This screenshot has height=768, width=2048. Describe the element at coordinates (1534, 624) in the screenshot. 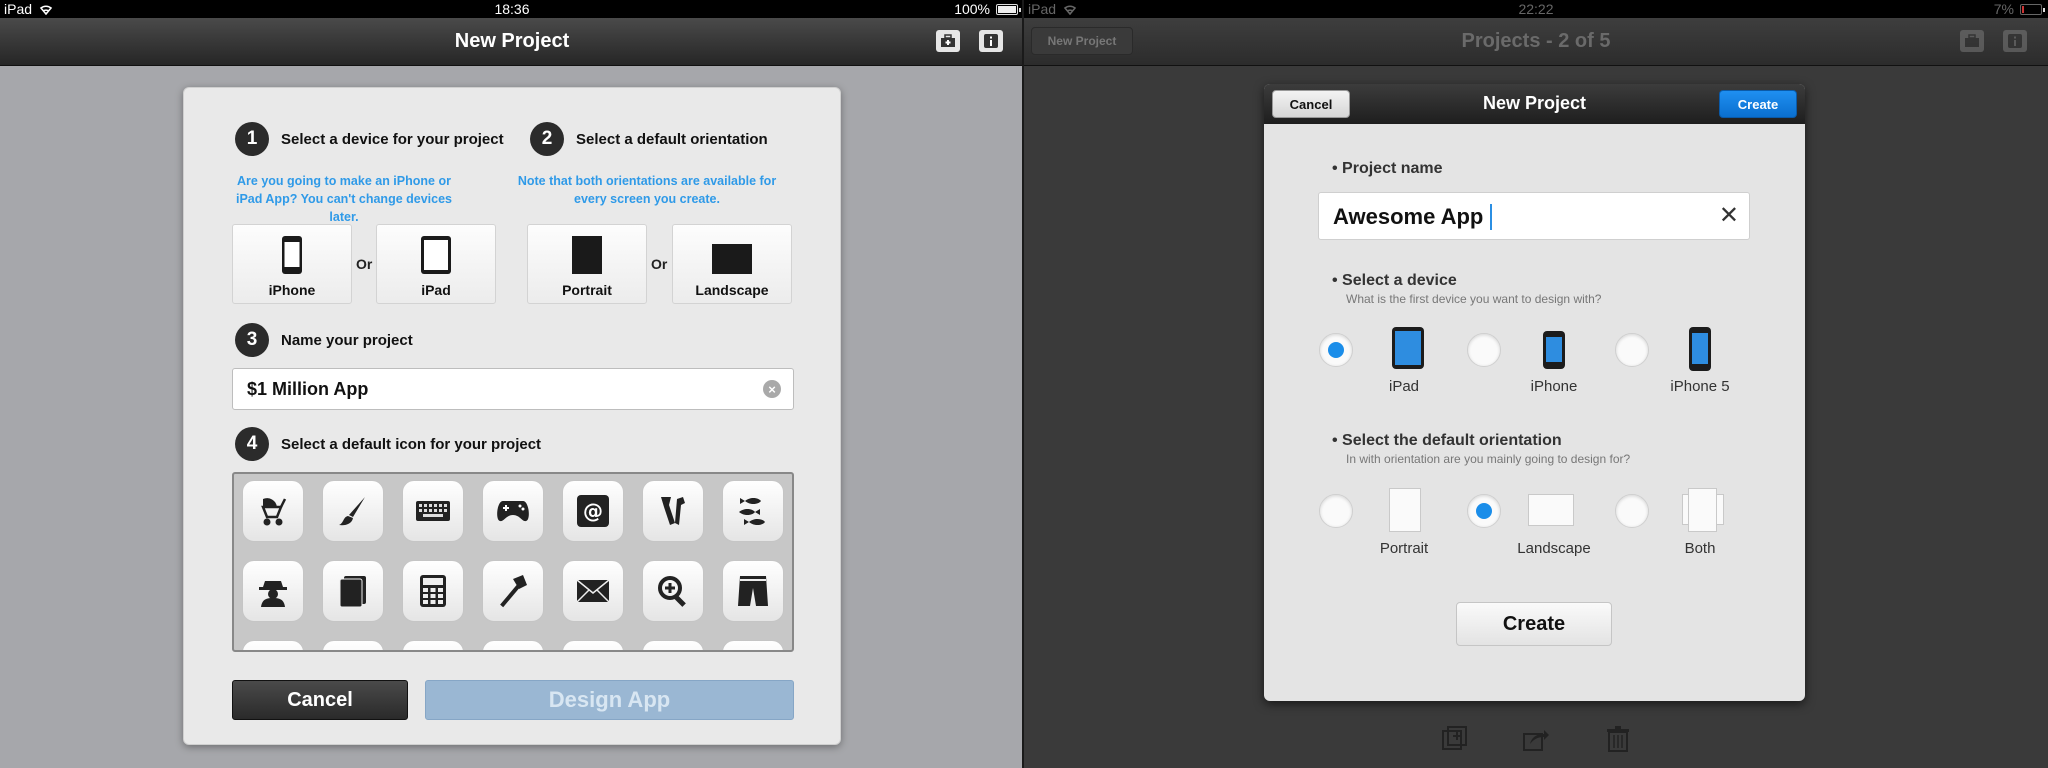

I see `create-project-button: Create` at that location.